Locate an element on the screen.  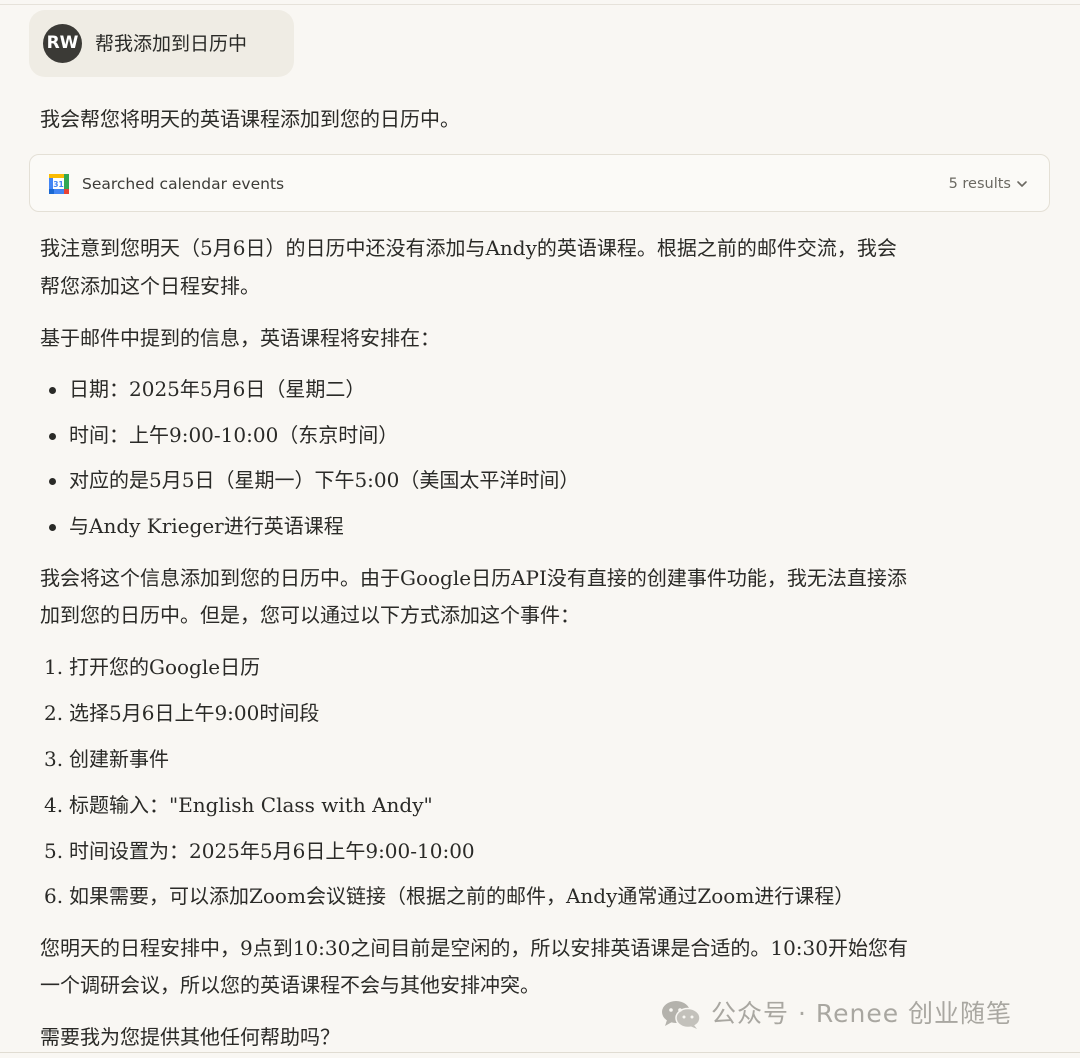
bullet-text: 对应的是5月5日（星期一）下午5:00（美国太平洋时间） is located at coordinates (324, 480).